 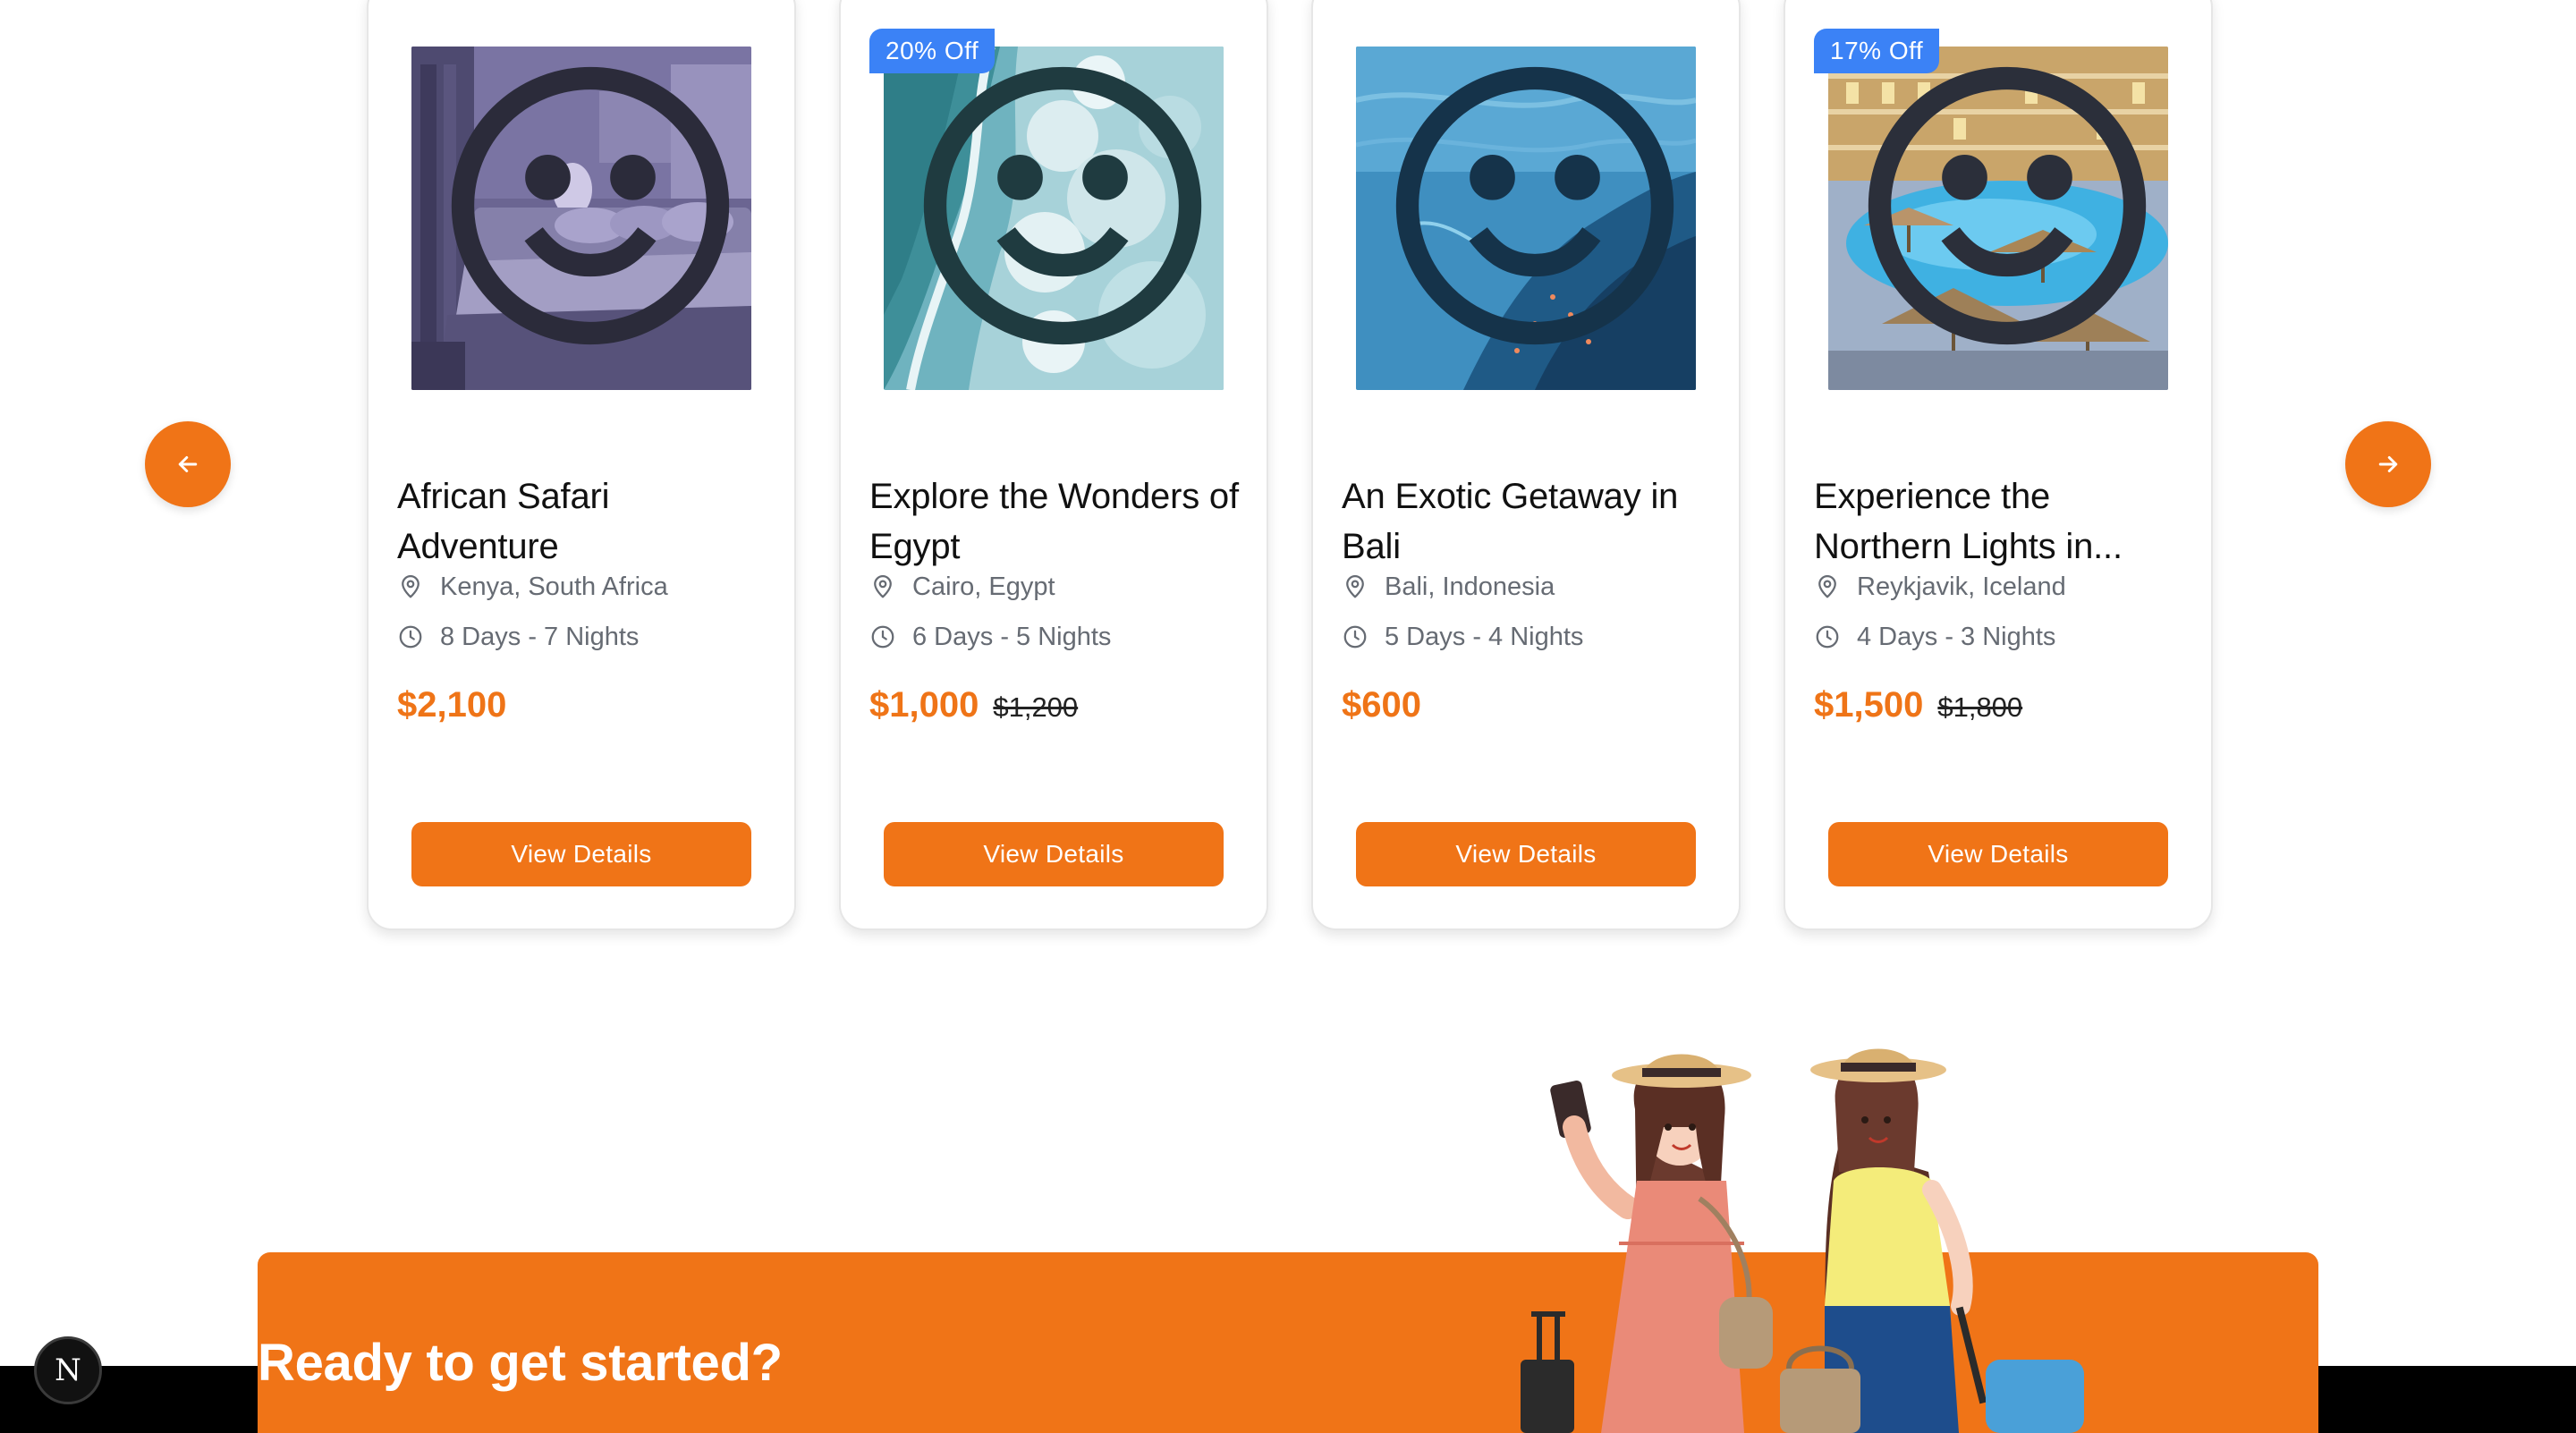 I want to click on tour-location: Reykjavik, Iceland, so click(x=1940, y=587).